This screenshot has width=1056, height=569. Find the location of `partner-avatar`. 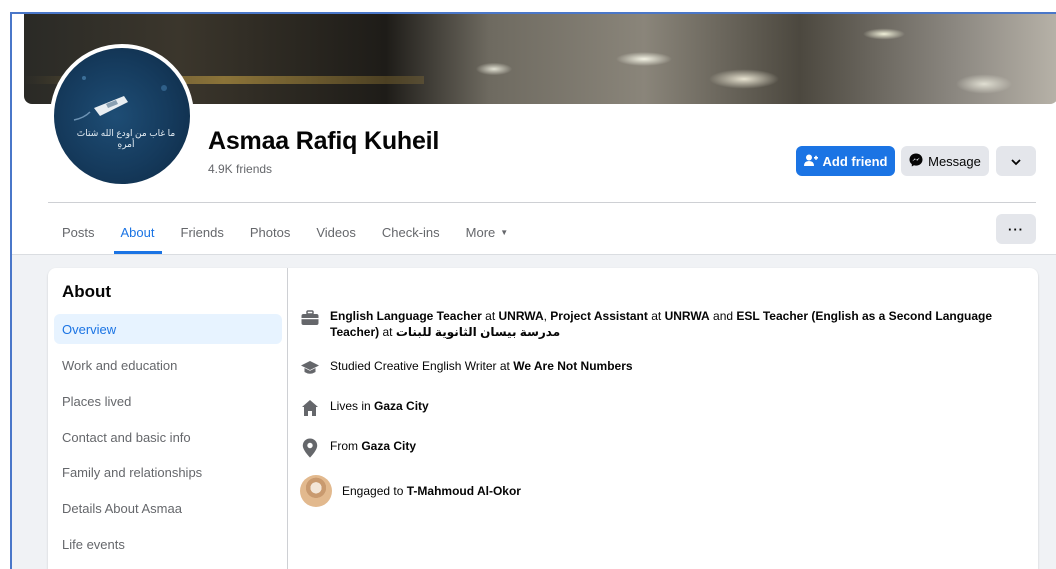

partner-avatar is located at coordinates (316, 491).